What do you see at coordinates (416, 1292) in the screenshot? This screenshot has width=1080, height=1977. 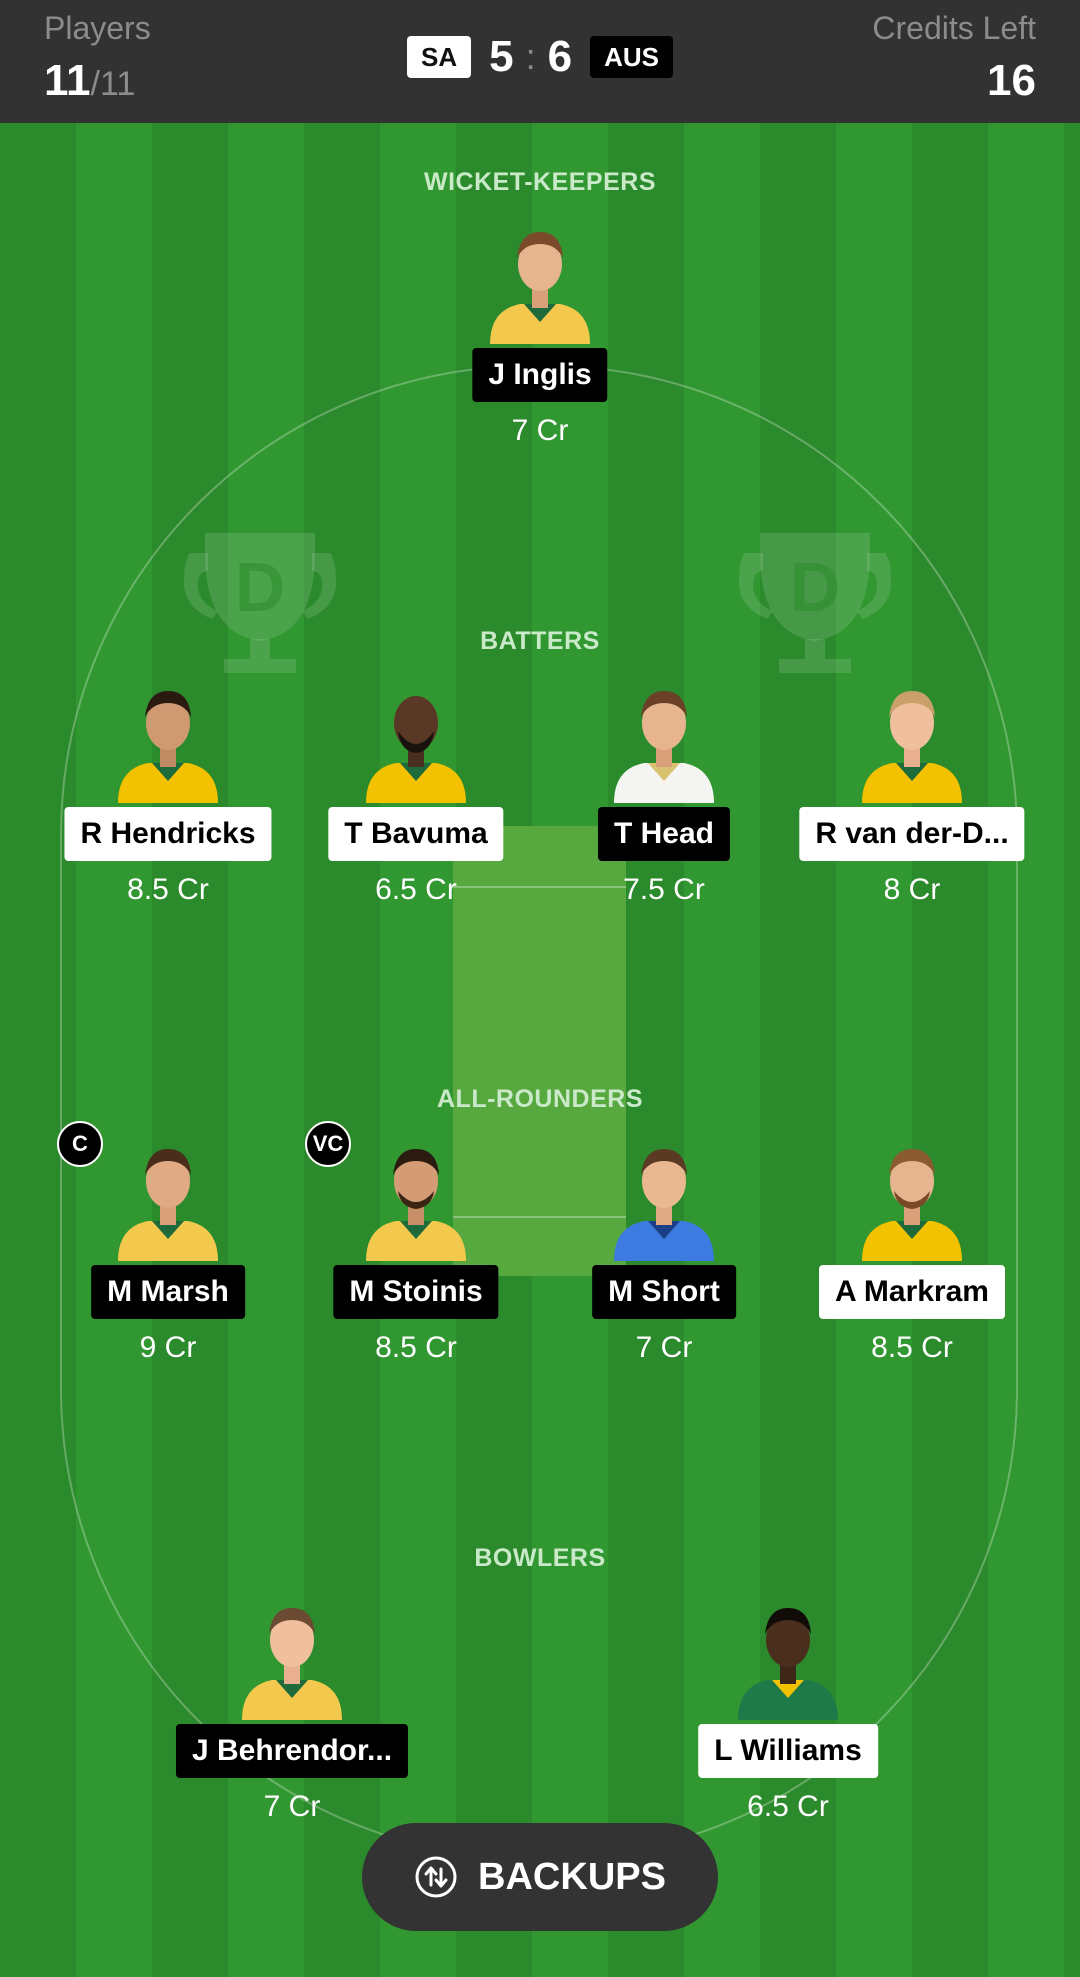 I see `player-name: M Stoinis` at bounding box center [416, 1292].